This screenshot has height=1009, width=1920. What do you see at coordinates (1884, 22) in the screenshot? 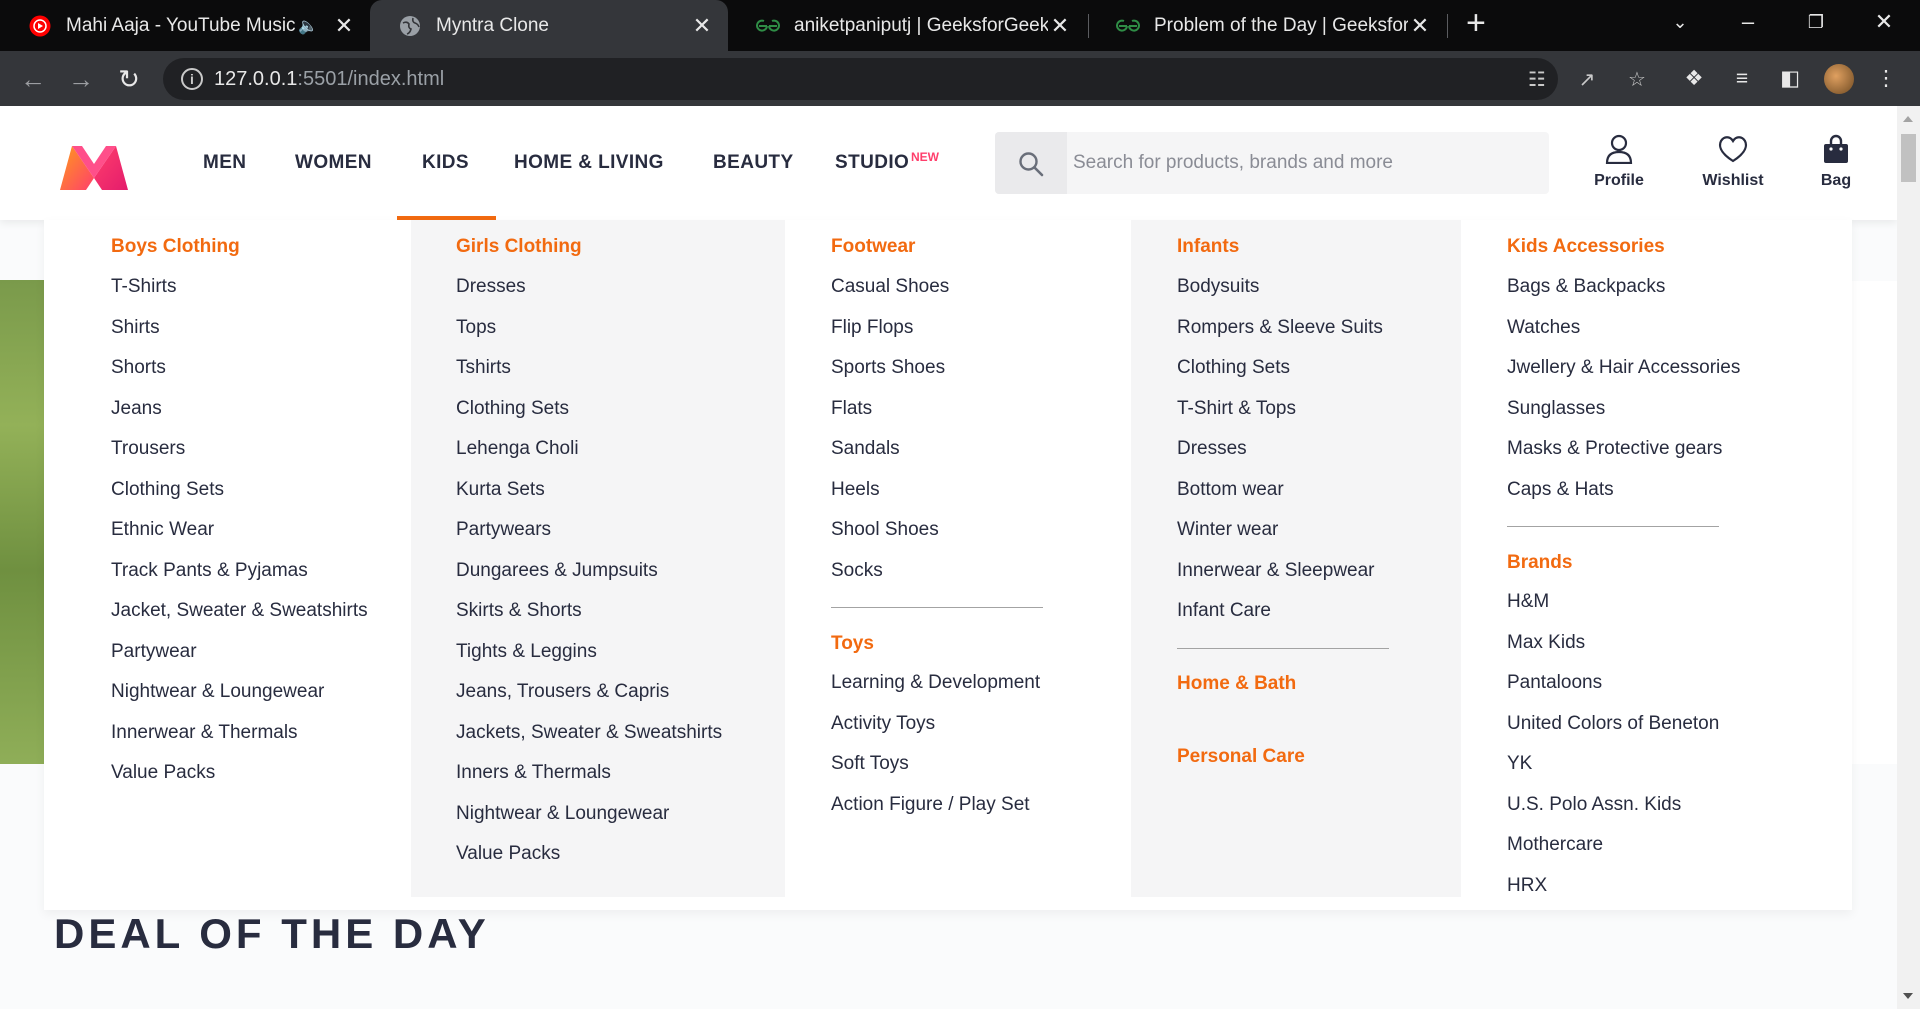
I see `window-close-icon: ✕` at bounding box center [1884, 22].